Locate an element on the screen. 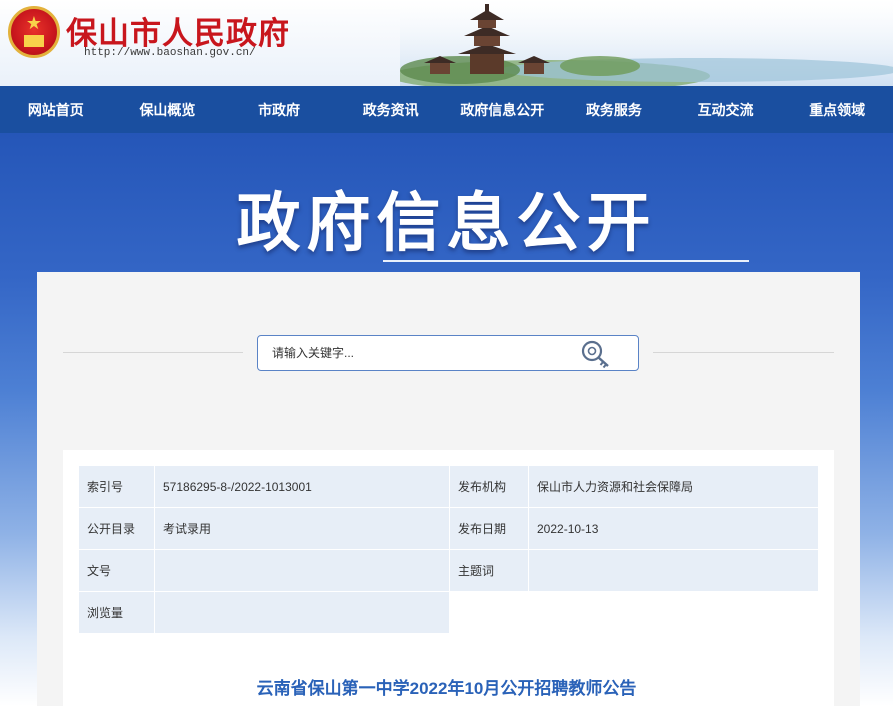 The width and height of the screenshot is (893, 706). date-label: 发布日期 is located at coordinates (489, 529).